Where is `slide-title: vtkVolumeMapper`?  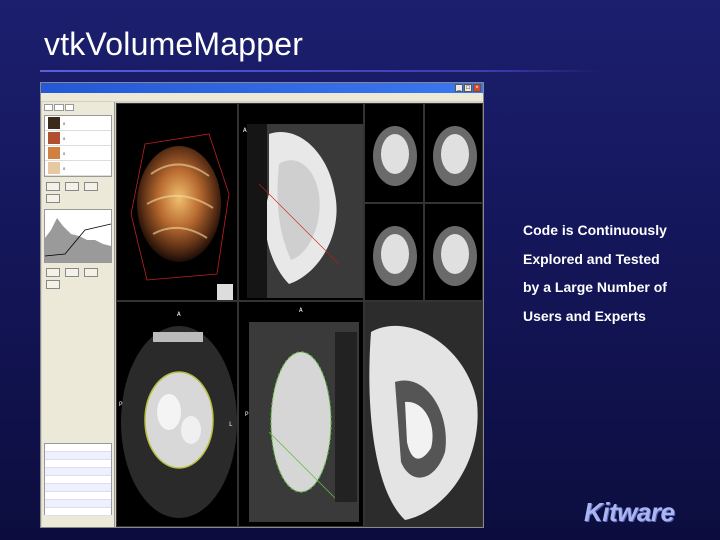 slide-title: vtkVolumeMapper is located at coordinates (174, 44).